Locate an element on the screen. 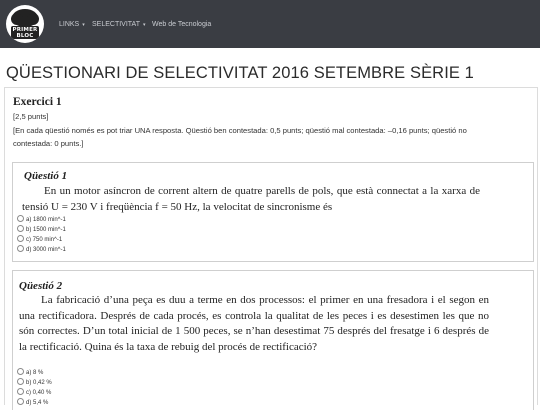  option-label: a) 1800 min^-1 is located at coordinates (46, 220).